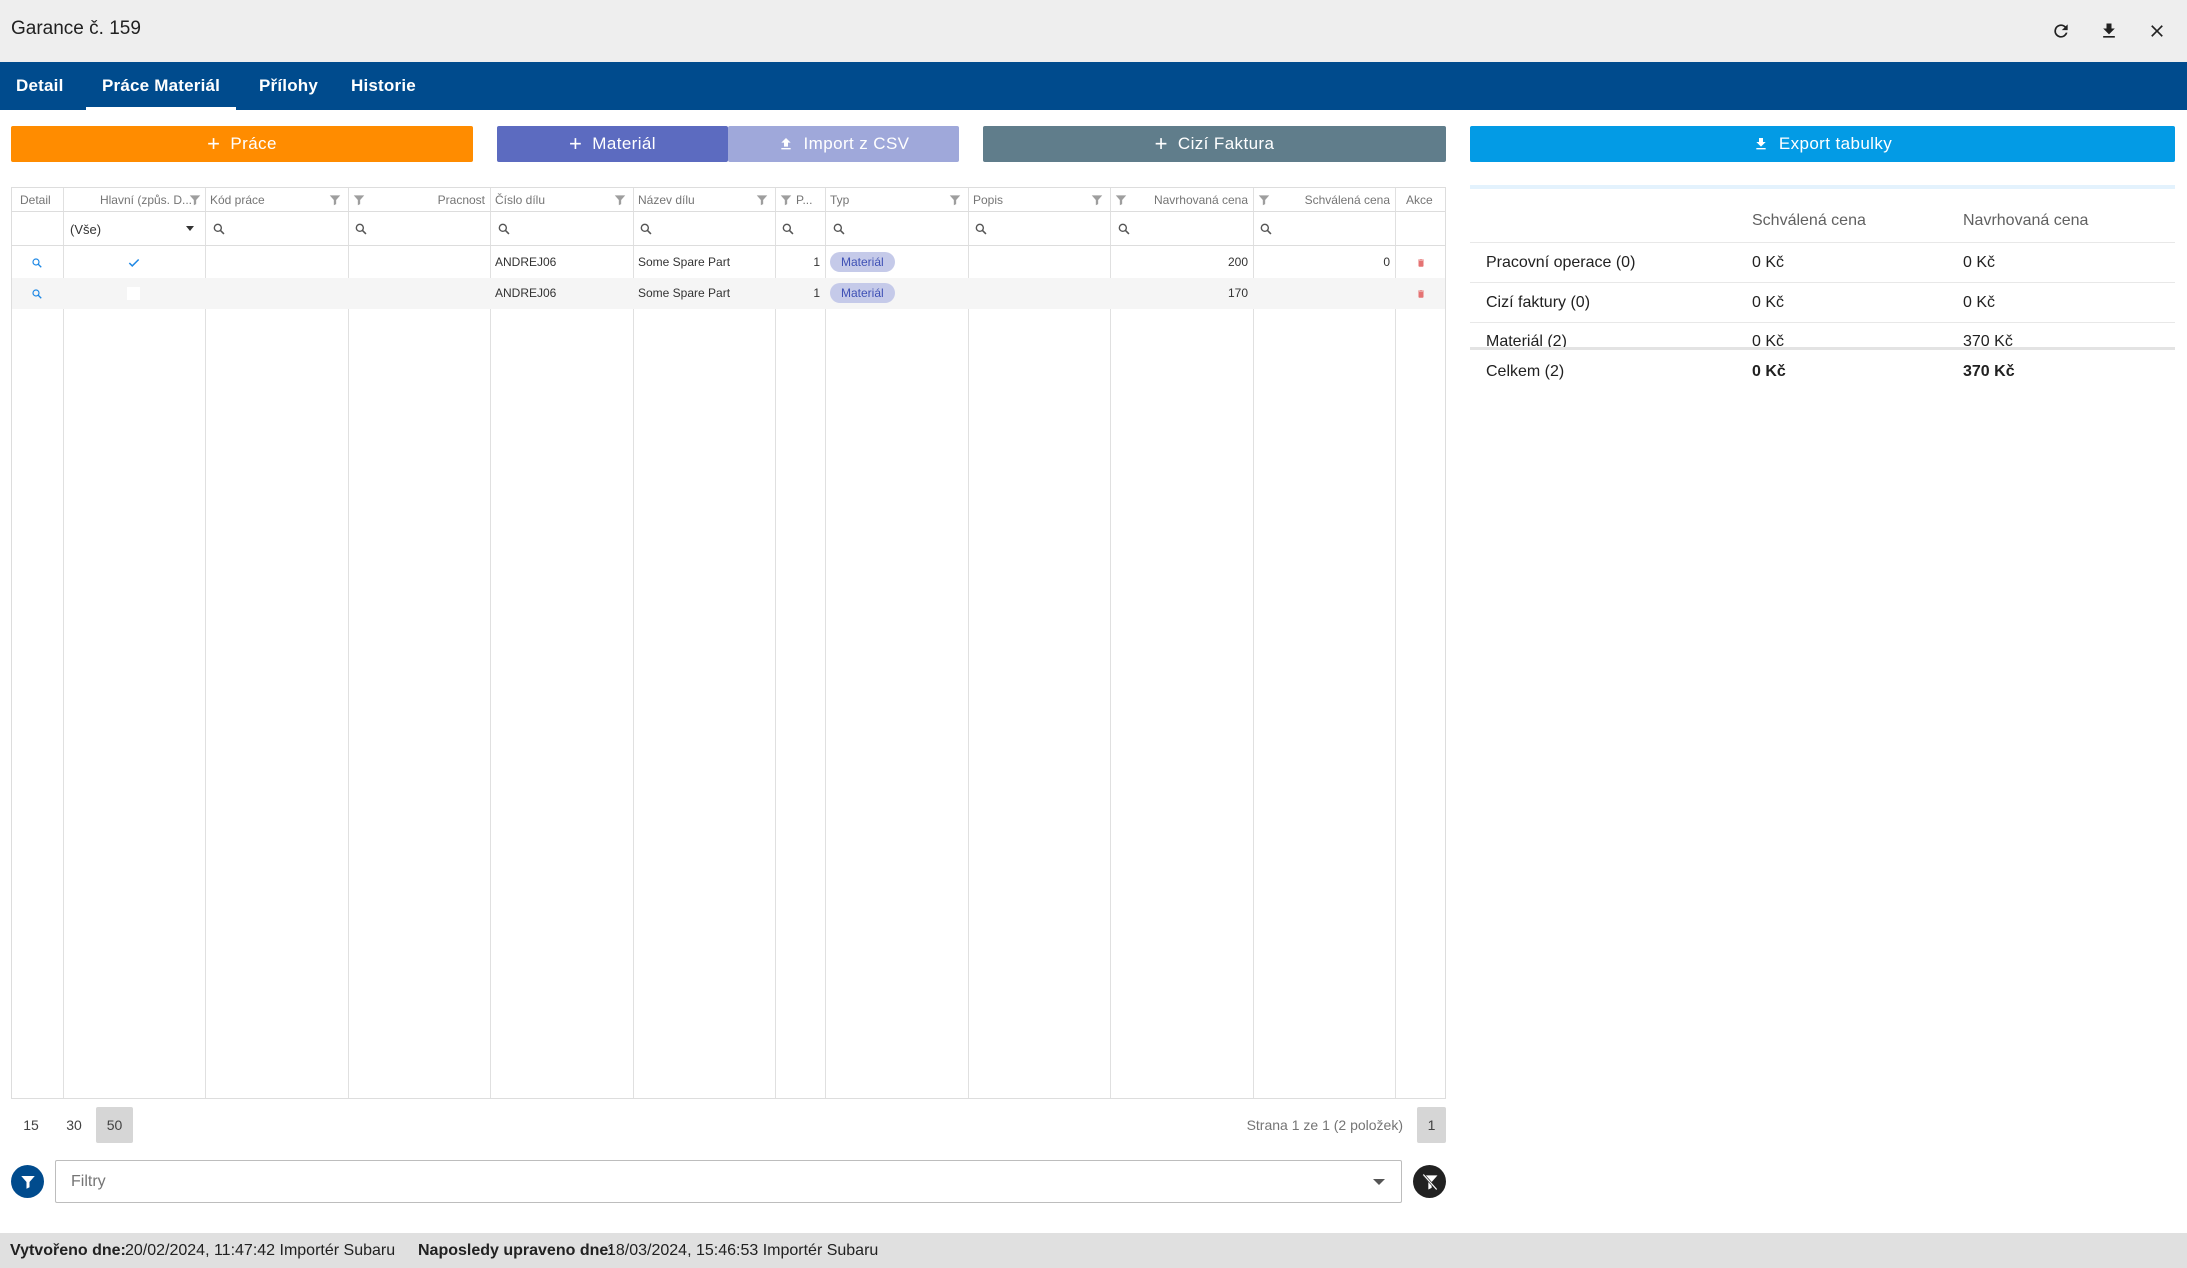  I want to click on cislo-dilu-filter-input, so click(504, 229).